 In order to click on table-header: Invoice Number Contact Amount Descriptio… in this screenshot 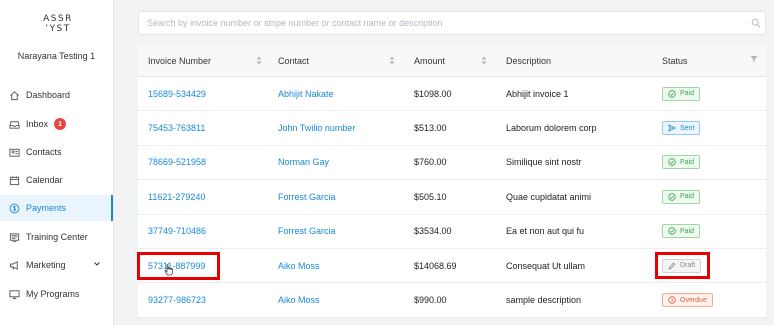, I will do `click(452, 60)`.